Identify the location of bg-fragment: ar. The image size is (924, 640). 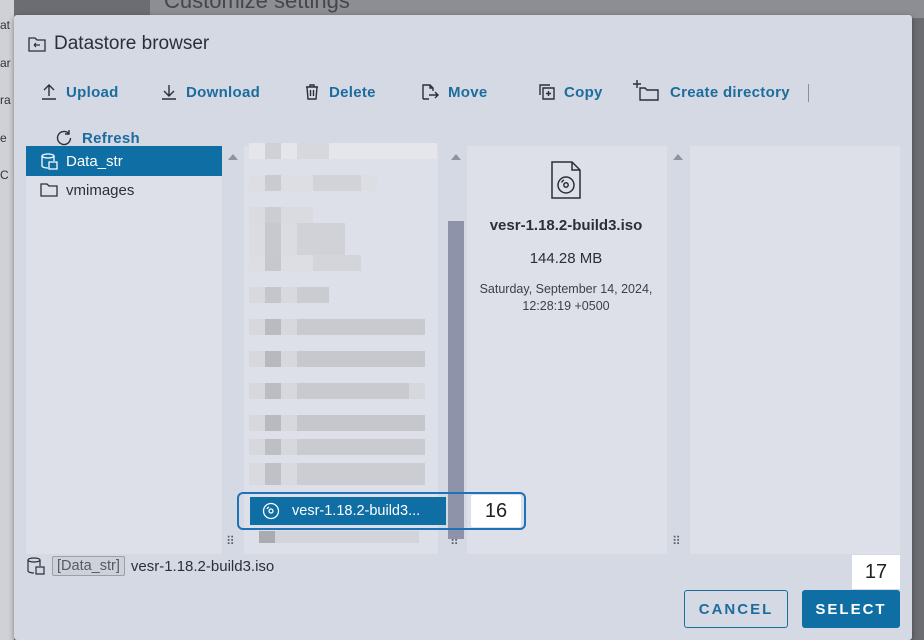
(5, 63).